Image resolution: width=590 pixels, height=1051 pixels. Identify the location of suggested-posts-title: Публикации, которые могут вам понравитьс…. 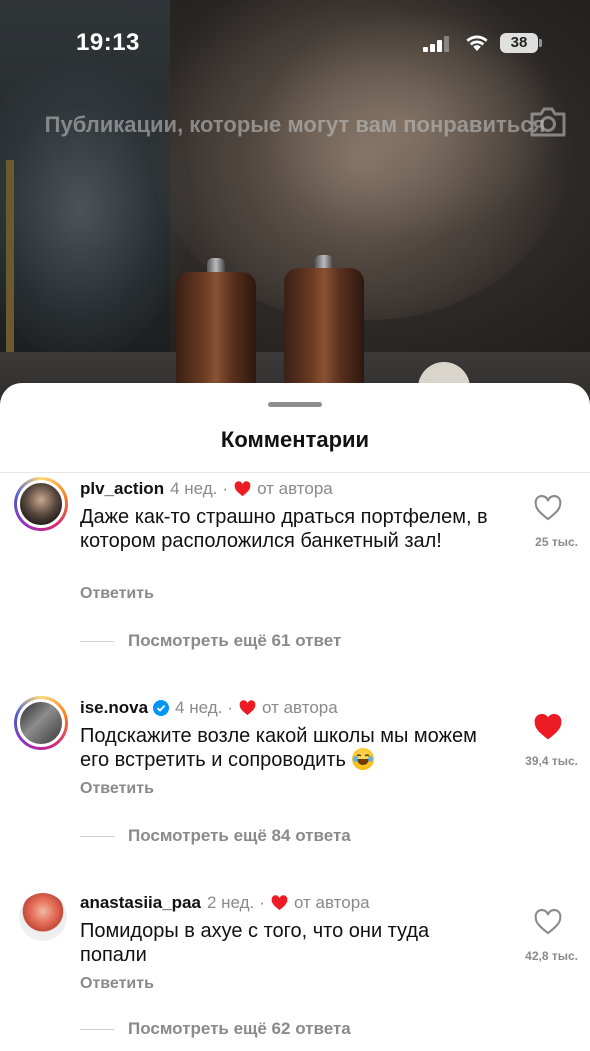
(295, 124).